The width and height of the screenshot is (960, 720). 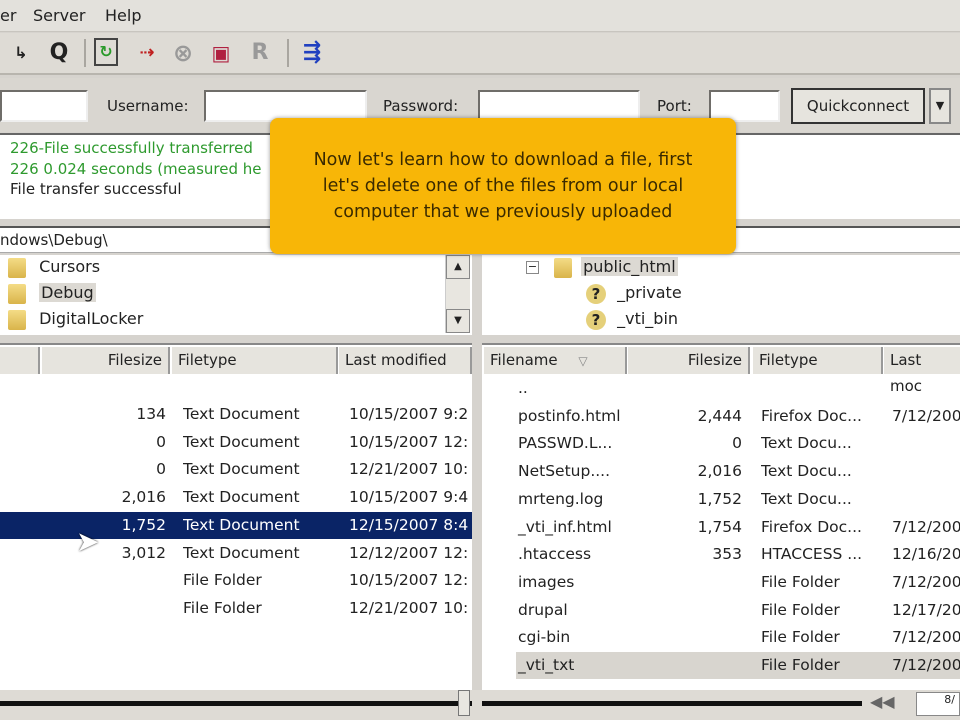 I want to click on remote-tree: − public_html ? _private ? _vti_bin, so click(x=721, y=295).